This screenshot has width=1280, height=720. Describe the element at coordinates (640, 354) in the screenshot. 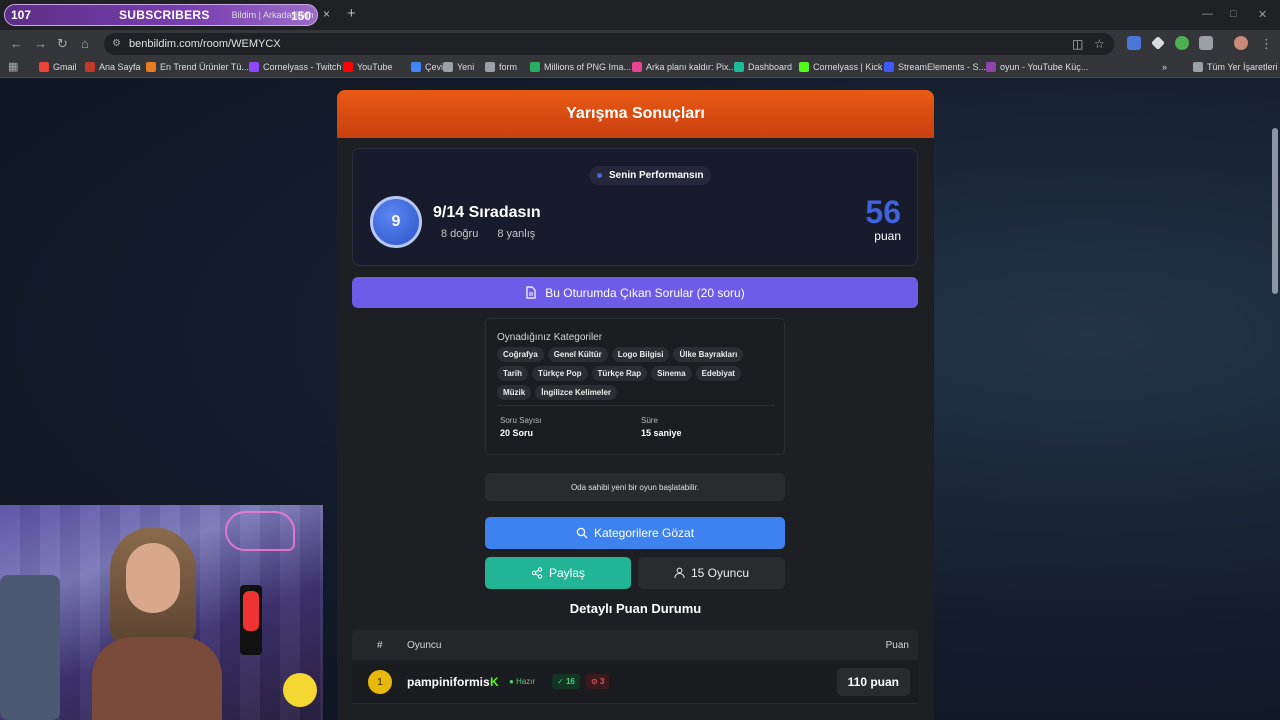

I see `category-chip: Logo Bilgisi` at that location.